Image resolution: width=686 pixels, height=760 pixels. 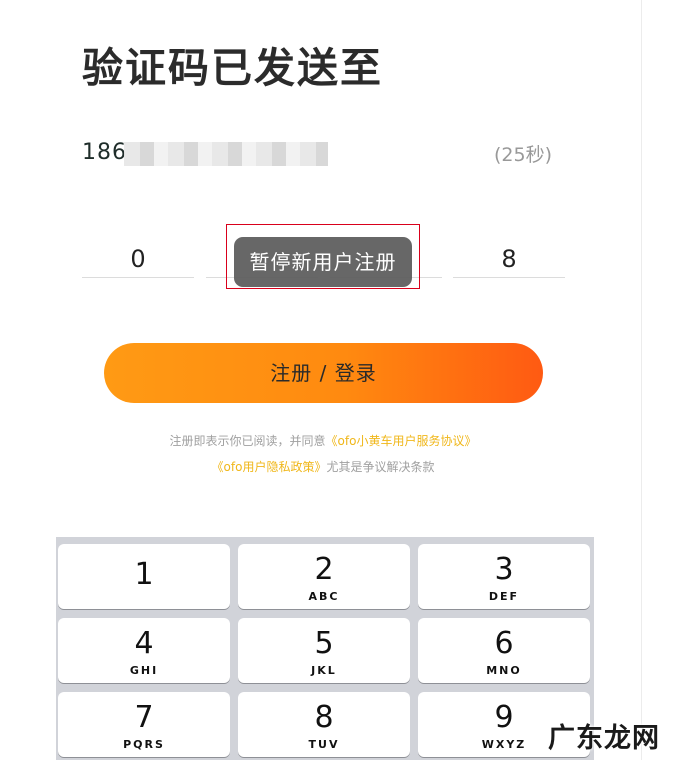 I want to click on key-digit: 1, so click(x=144, y=574).